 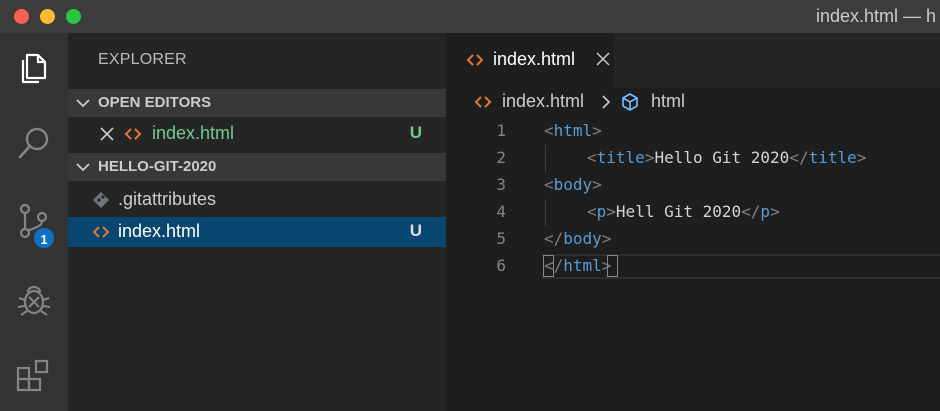 What do you see at coordinates (578, 265) in the screenshot?
I see `line-source: </html>` at bounding box center [578, 265].